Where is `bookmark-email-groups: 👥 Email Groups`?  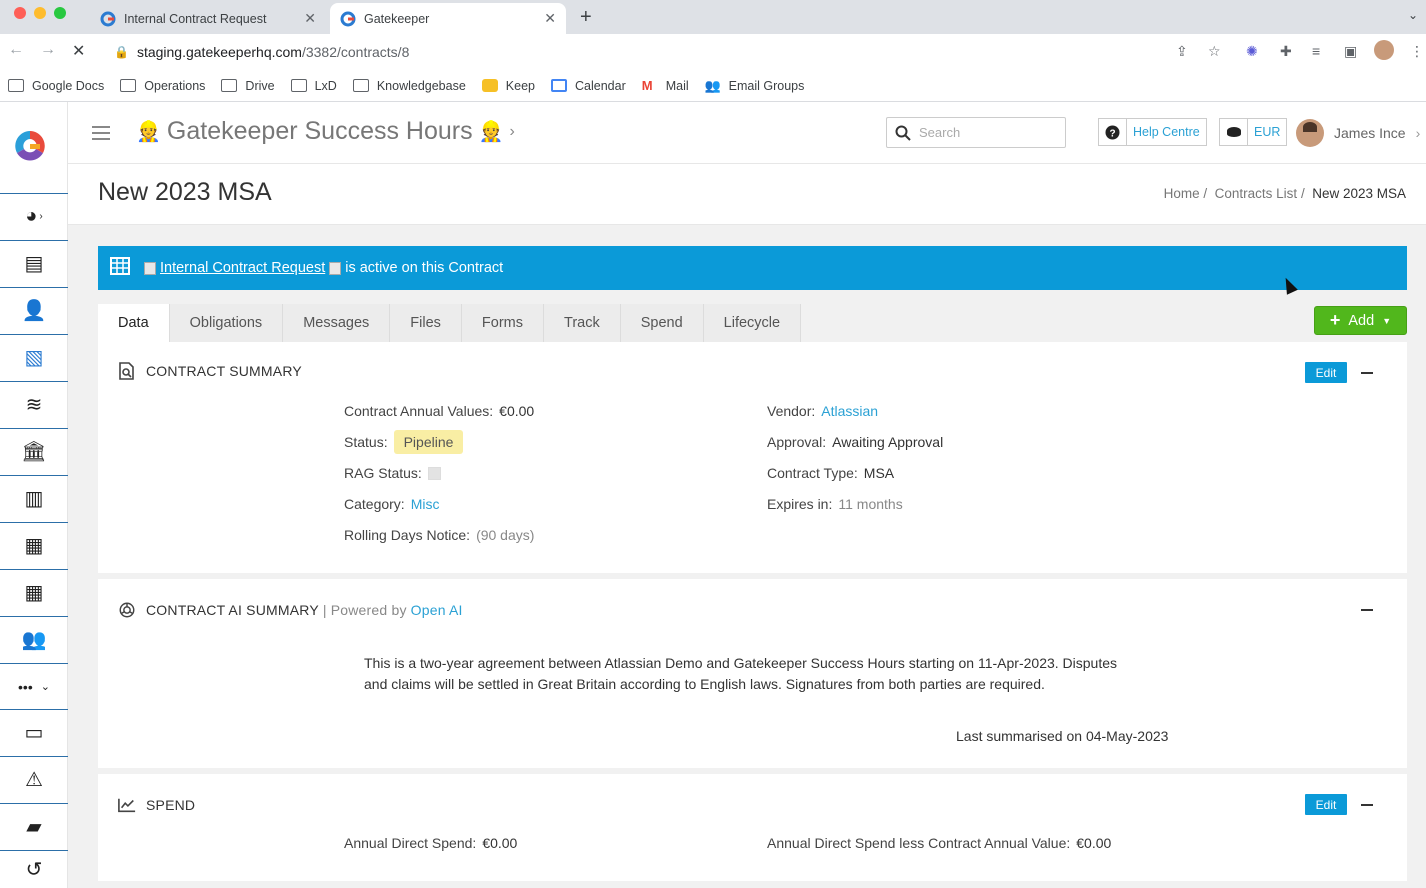 bookmark-email-groups: 👥 Email Groups is located at coordinates (755, 86).